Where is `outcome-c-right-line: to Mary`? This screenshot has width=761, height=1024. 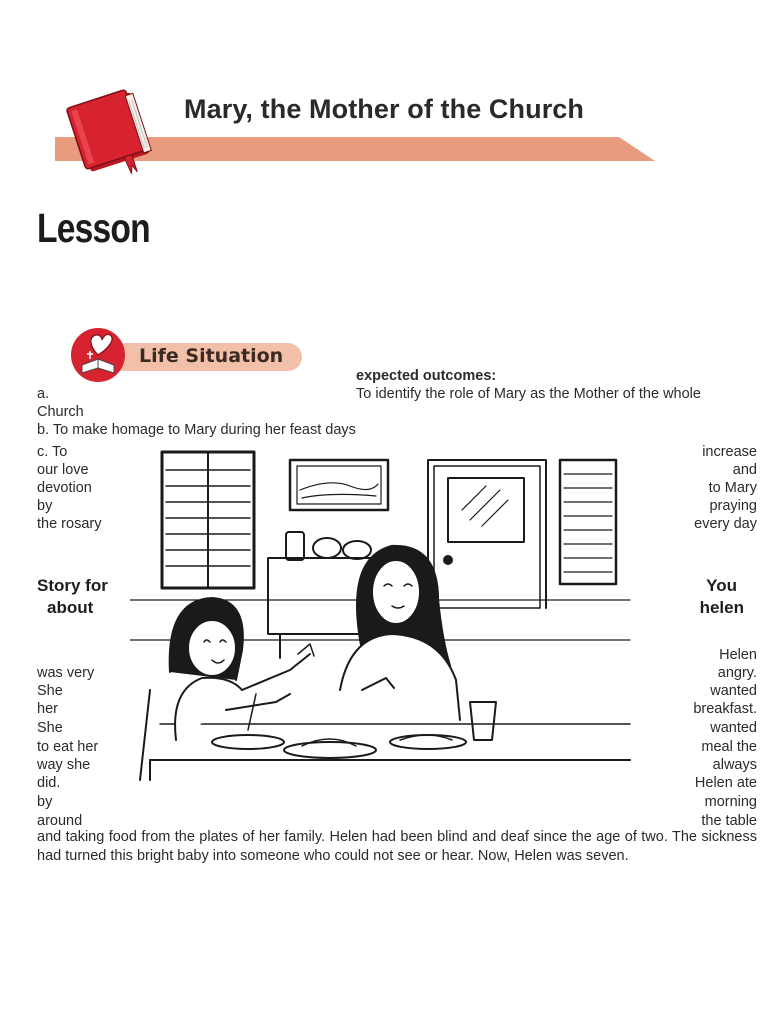
outcome-c-right-line: to Mary is located at coordinates (732, 488).